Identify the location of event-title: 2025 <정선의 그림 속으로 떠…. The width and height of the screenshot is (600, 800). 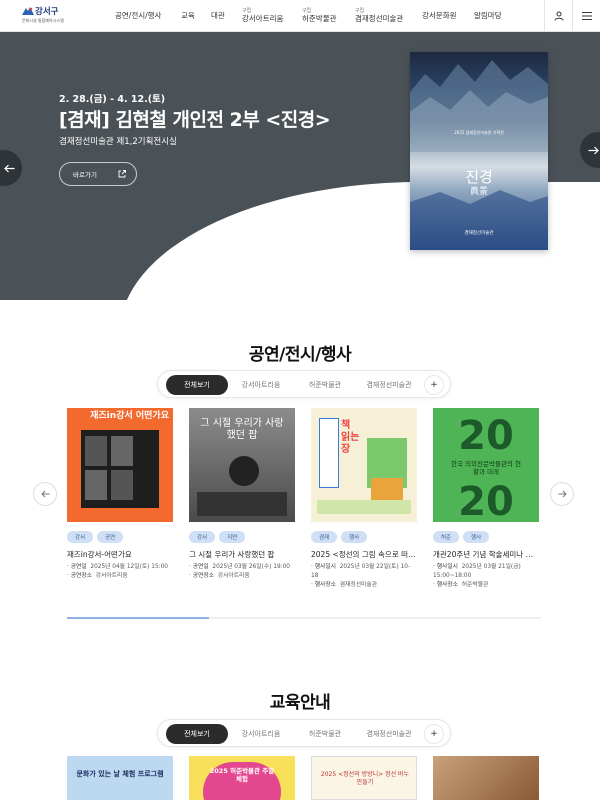
(363, 554).